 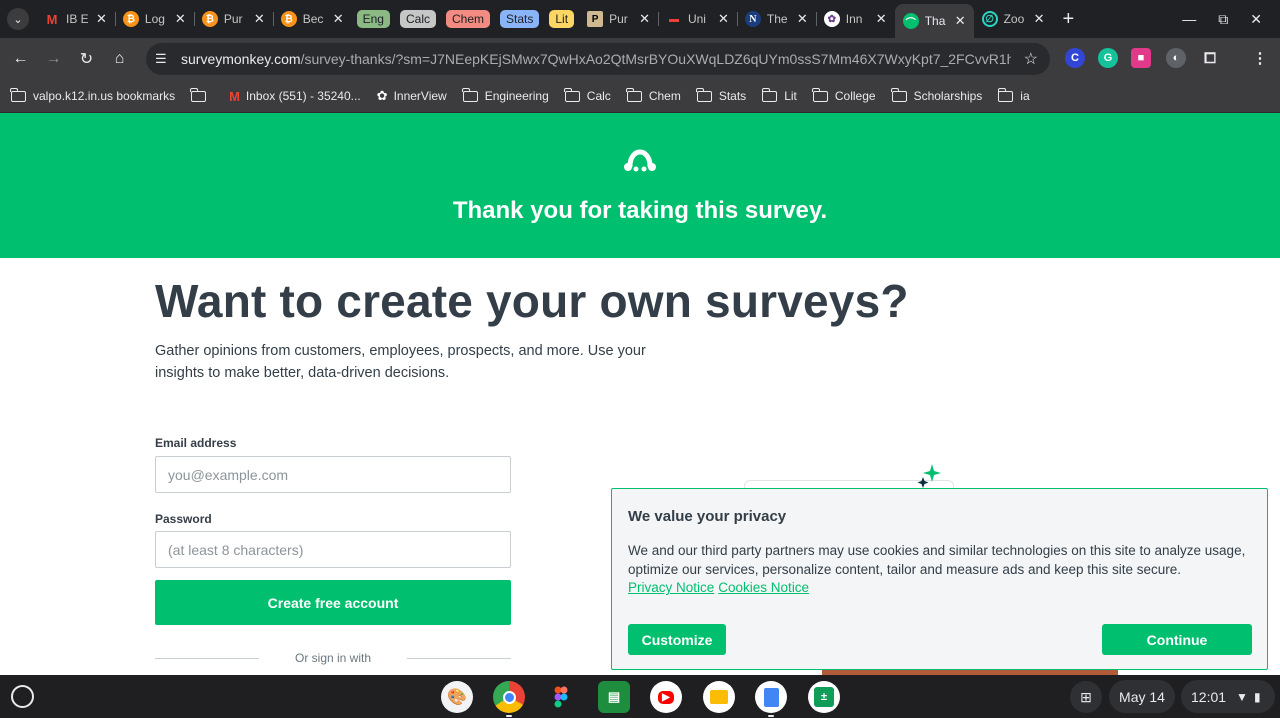 What do you see at coordinates (373, 19) in the screenshot?
I see `tab-group-eng: Eng` at bounding box center [373, 19].